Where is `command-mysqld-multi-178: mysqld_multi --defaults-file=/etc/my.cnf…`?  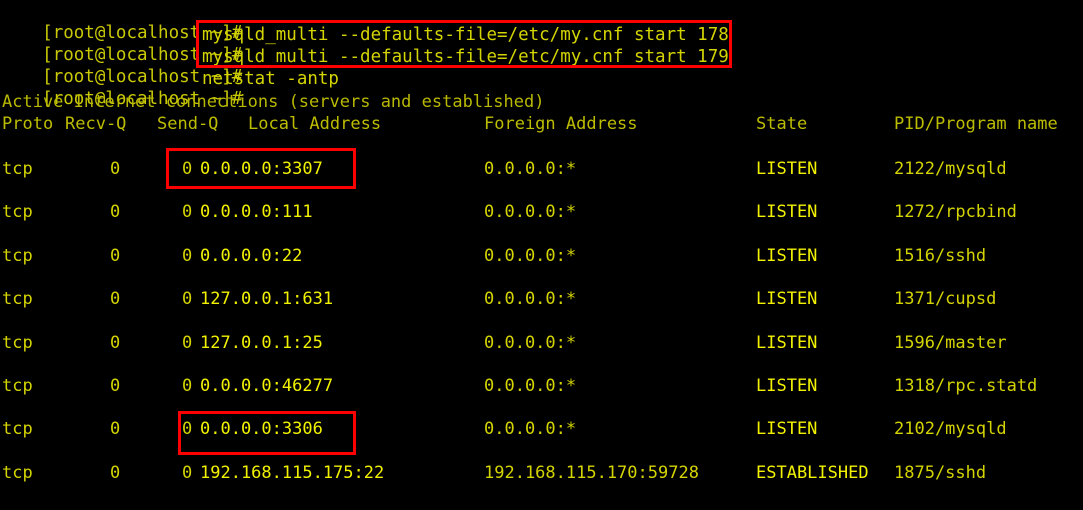 command-mysqld-multi-178: mysqld_multi --defaults-file=/etc/my.cnf… is located at coordinates (465, 35).